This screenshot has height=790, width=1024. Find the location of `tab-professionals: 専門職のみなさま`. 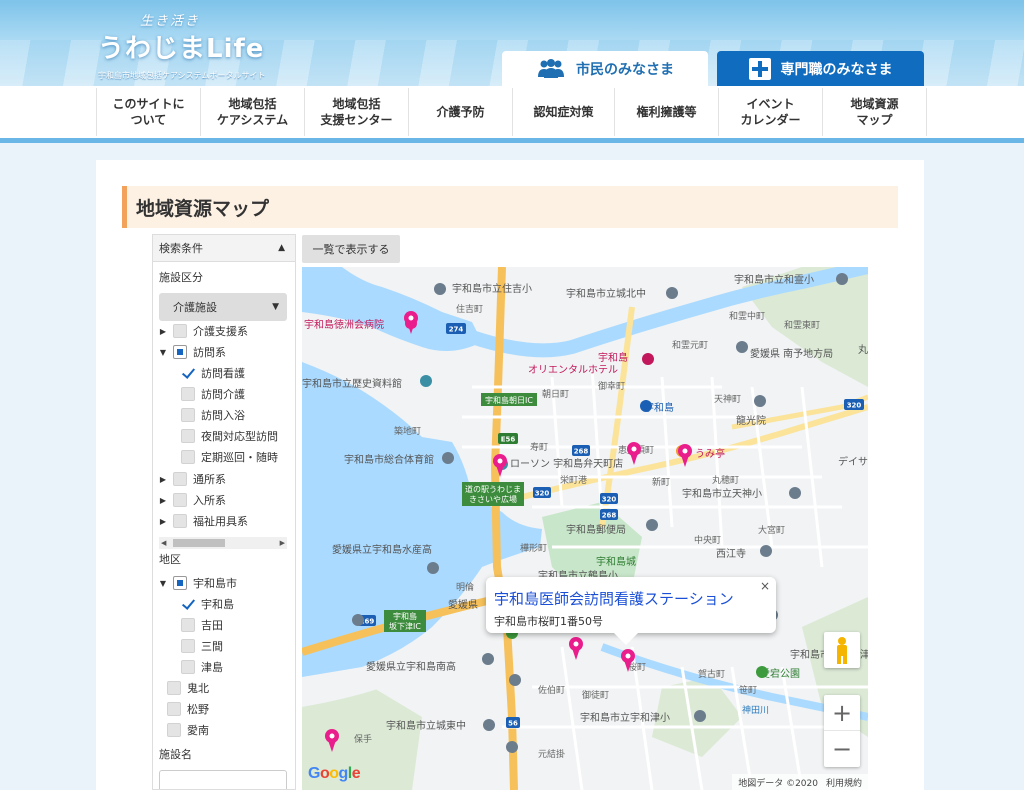

tab-professionals: 専門職のみなさま is located at coordinates (820, 68).